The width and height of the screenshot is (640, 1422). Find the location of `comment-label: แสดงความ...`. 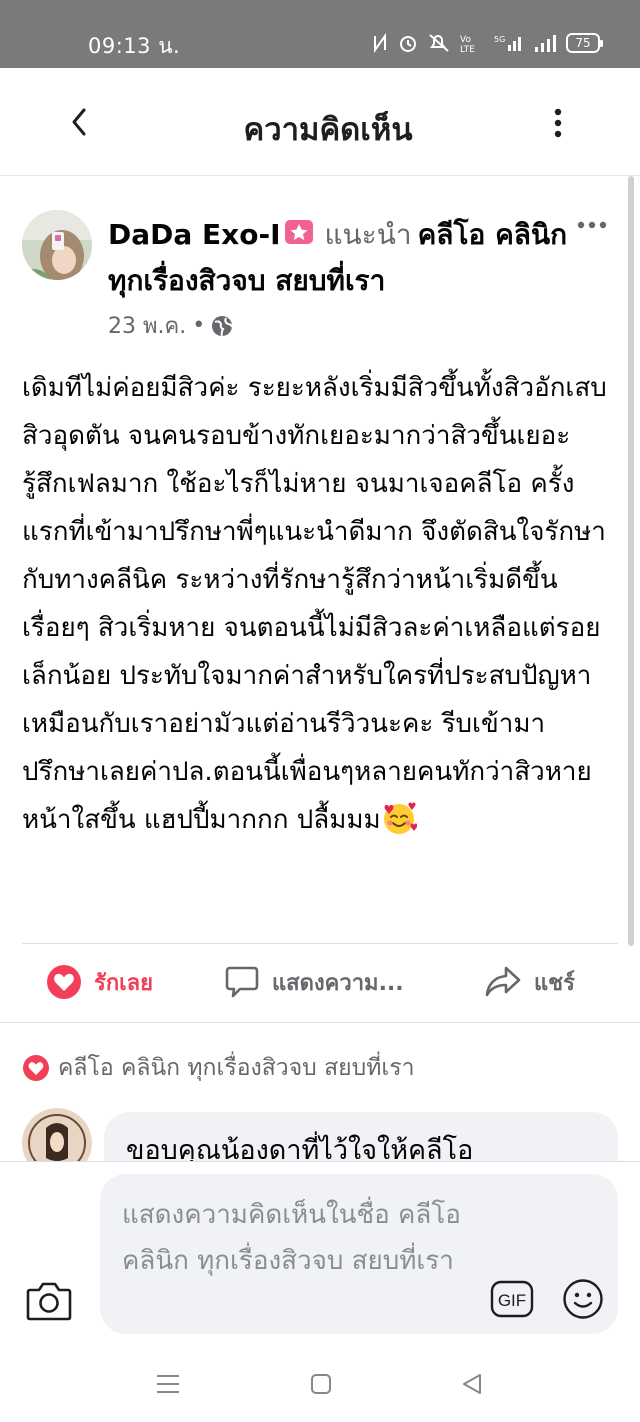

comment-label: แสดงความ... is located at coordinates (338, 983).